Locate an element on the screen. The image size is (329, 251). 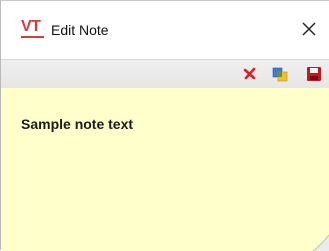
note-text: Sample note text is located at coordinates (77, 124).